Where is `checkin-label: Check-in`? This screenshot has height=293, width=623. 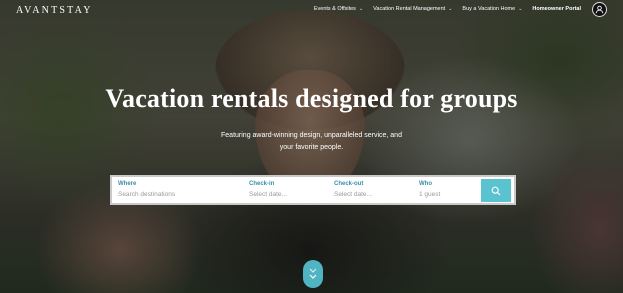
checkin-label: Check-in is located at coordinates (262, 184).